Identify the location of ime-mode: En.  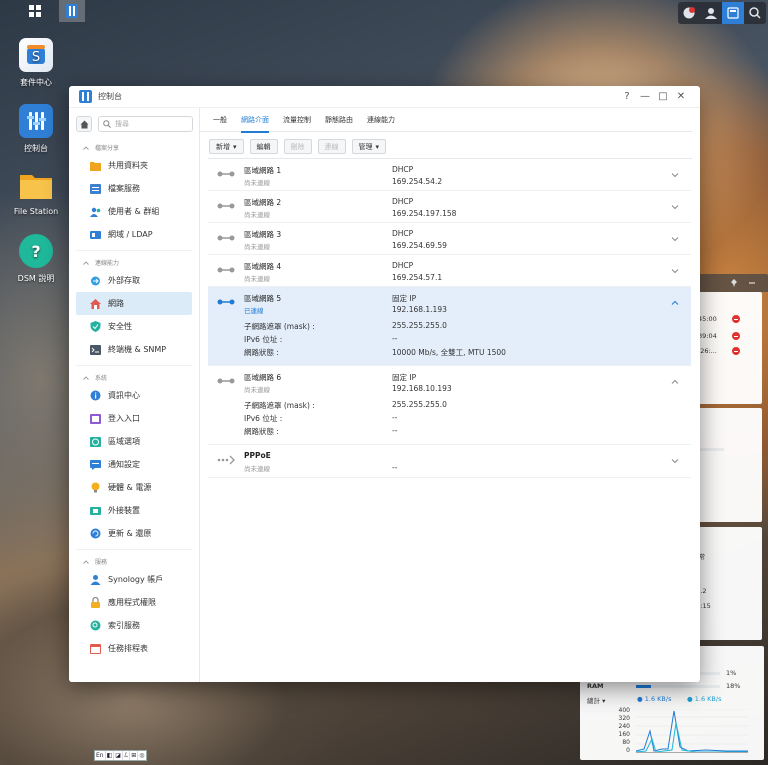
(100, 755).